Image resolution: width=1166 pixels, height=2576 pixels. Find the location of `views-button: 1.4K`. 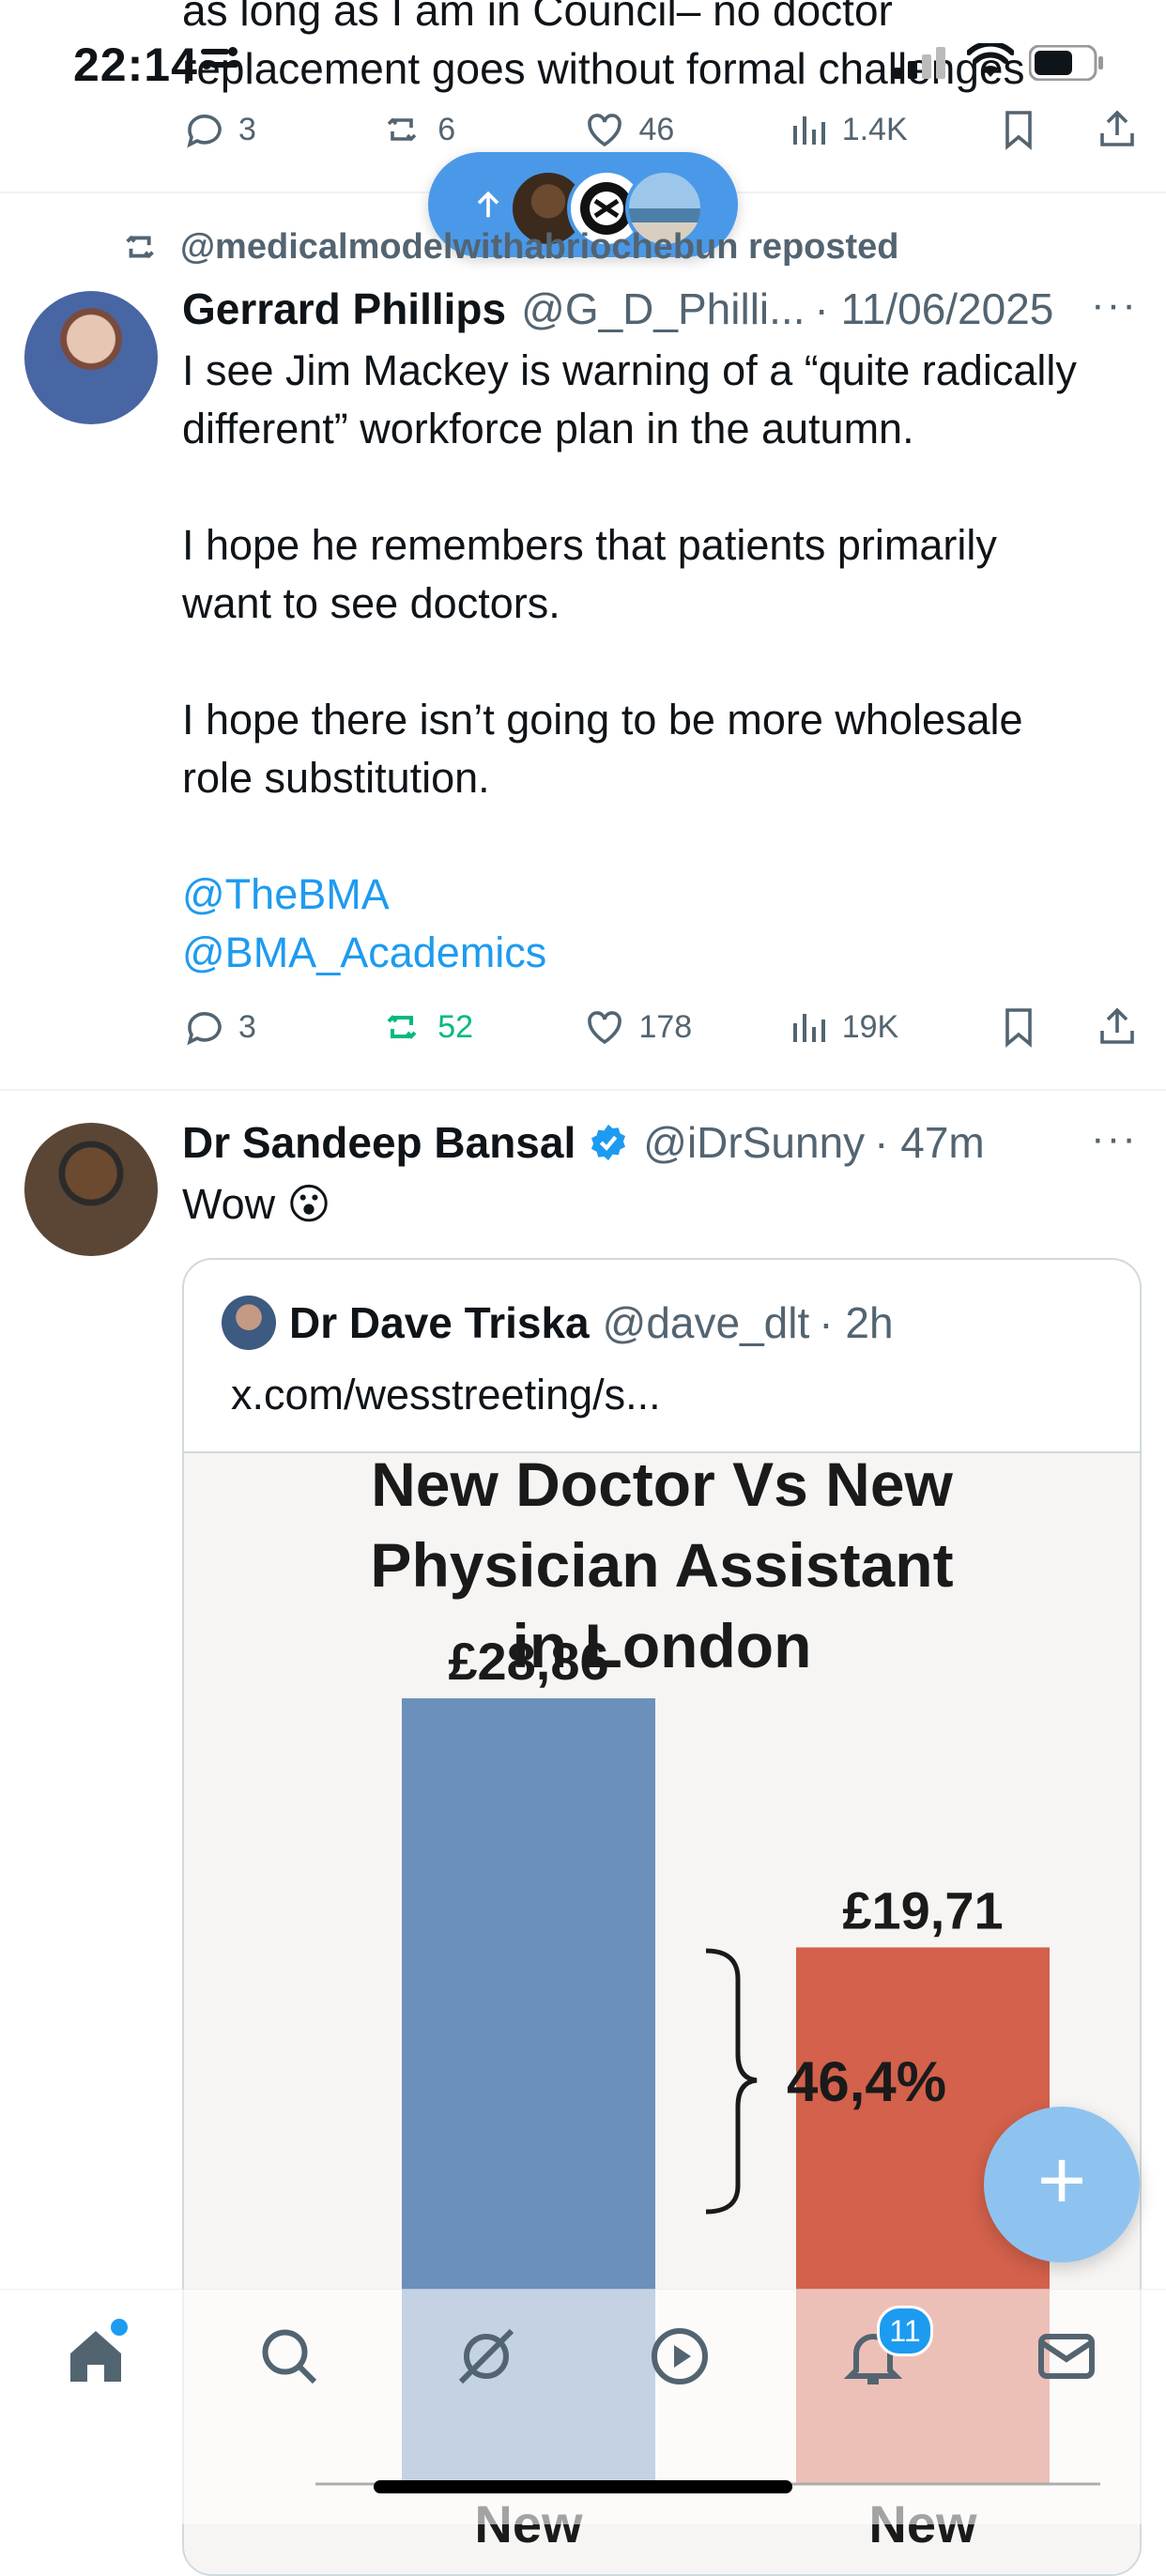

views-button: 1.4K is located at coordinates (891, 130).